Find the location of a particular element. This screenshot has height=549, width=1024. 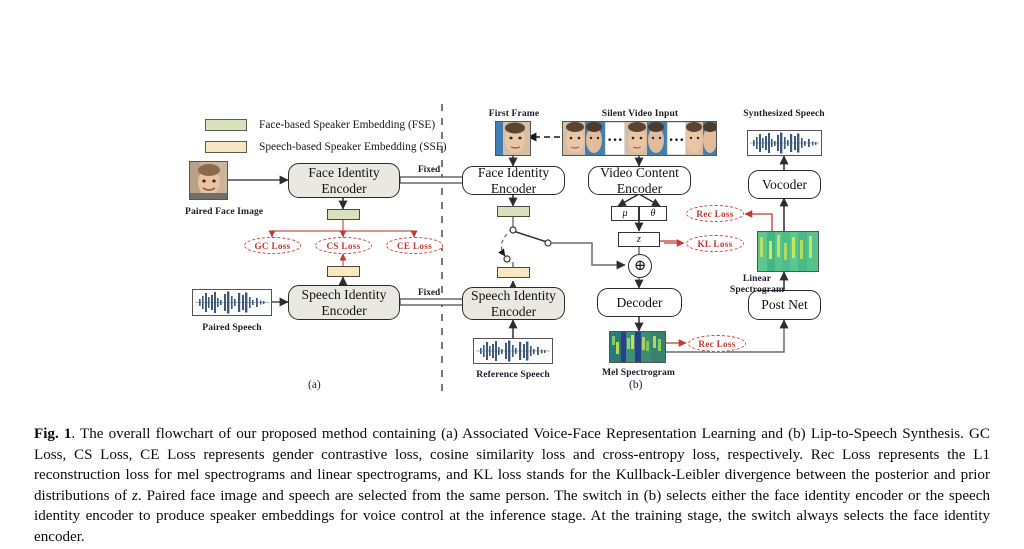

first-frame-caption: First Frame is located at coordinates (514, 113).